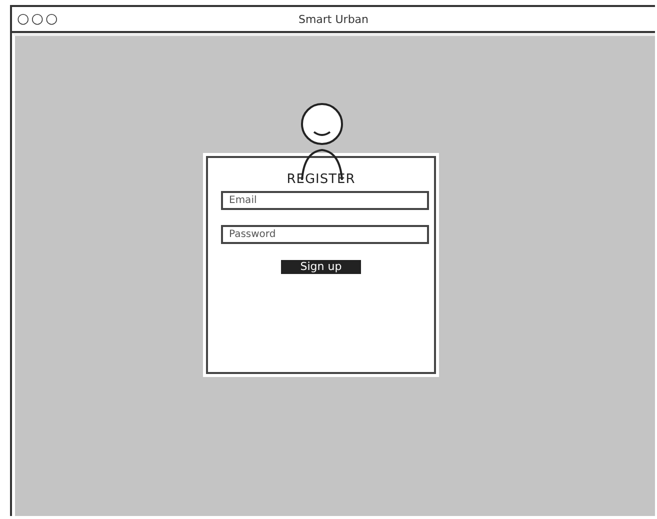  Describe the element at coordinates (321, 267) in the screenshot. I see `sign-up-button: Sign up` at that location.